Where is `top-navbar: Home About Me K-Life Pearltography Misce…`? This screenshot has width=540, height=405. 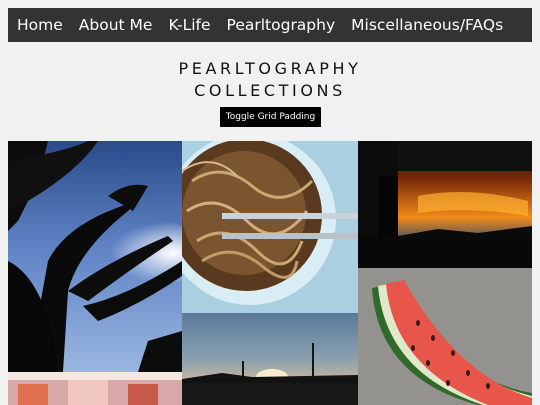 top-navbar: Home About Me K-Life Pearltography Misce… is located at coordinates (270, 25).